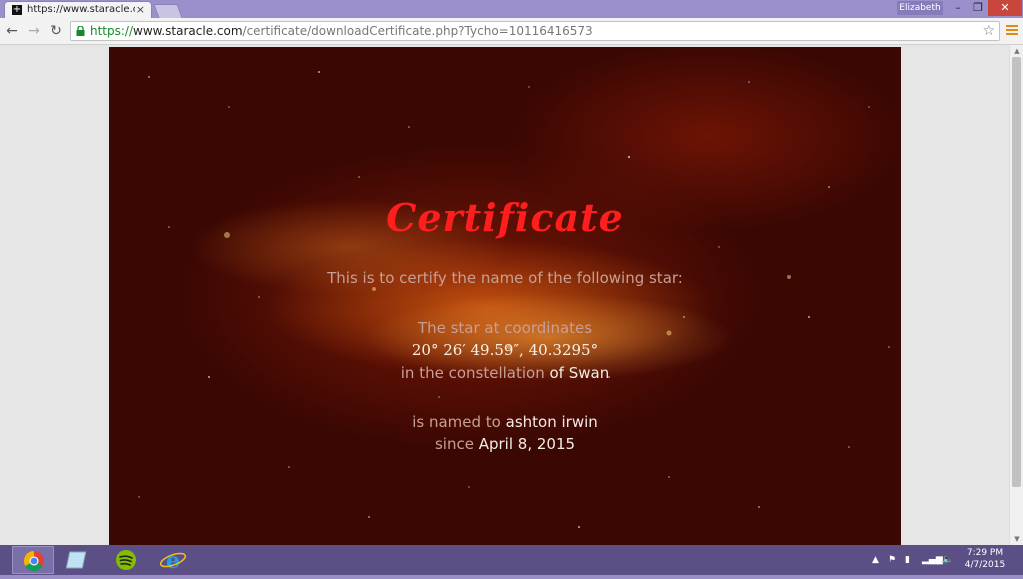 Image resolution: width=1023 pixels, height=579 pixels. What do you see at coordinates (892, 560) in the screenshot?
I see `action-center-icon: ⚑` at bounding box center [892, 560].